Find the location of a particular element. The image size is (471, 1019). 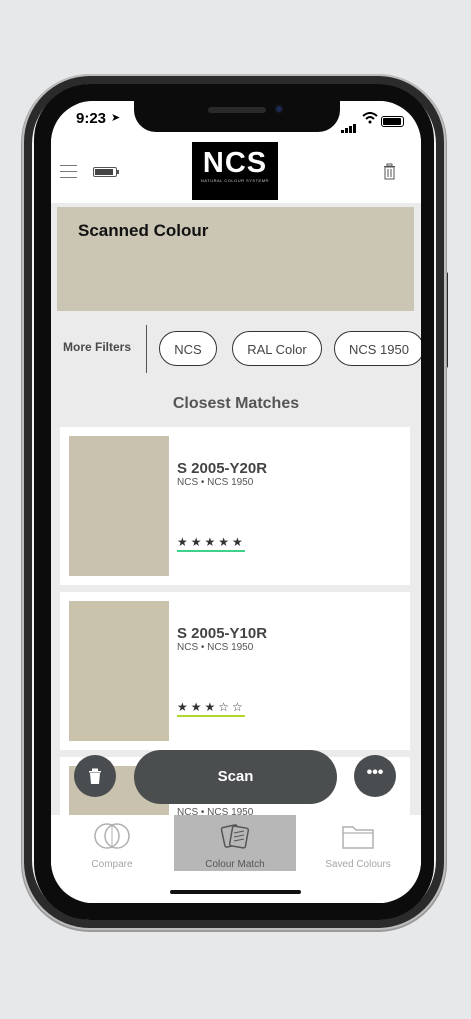

tab-bar: Compare Colour Match Saved Colours is located at coordinates (236, 859).